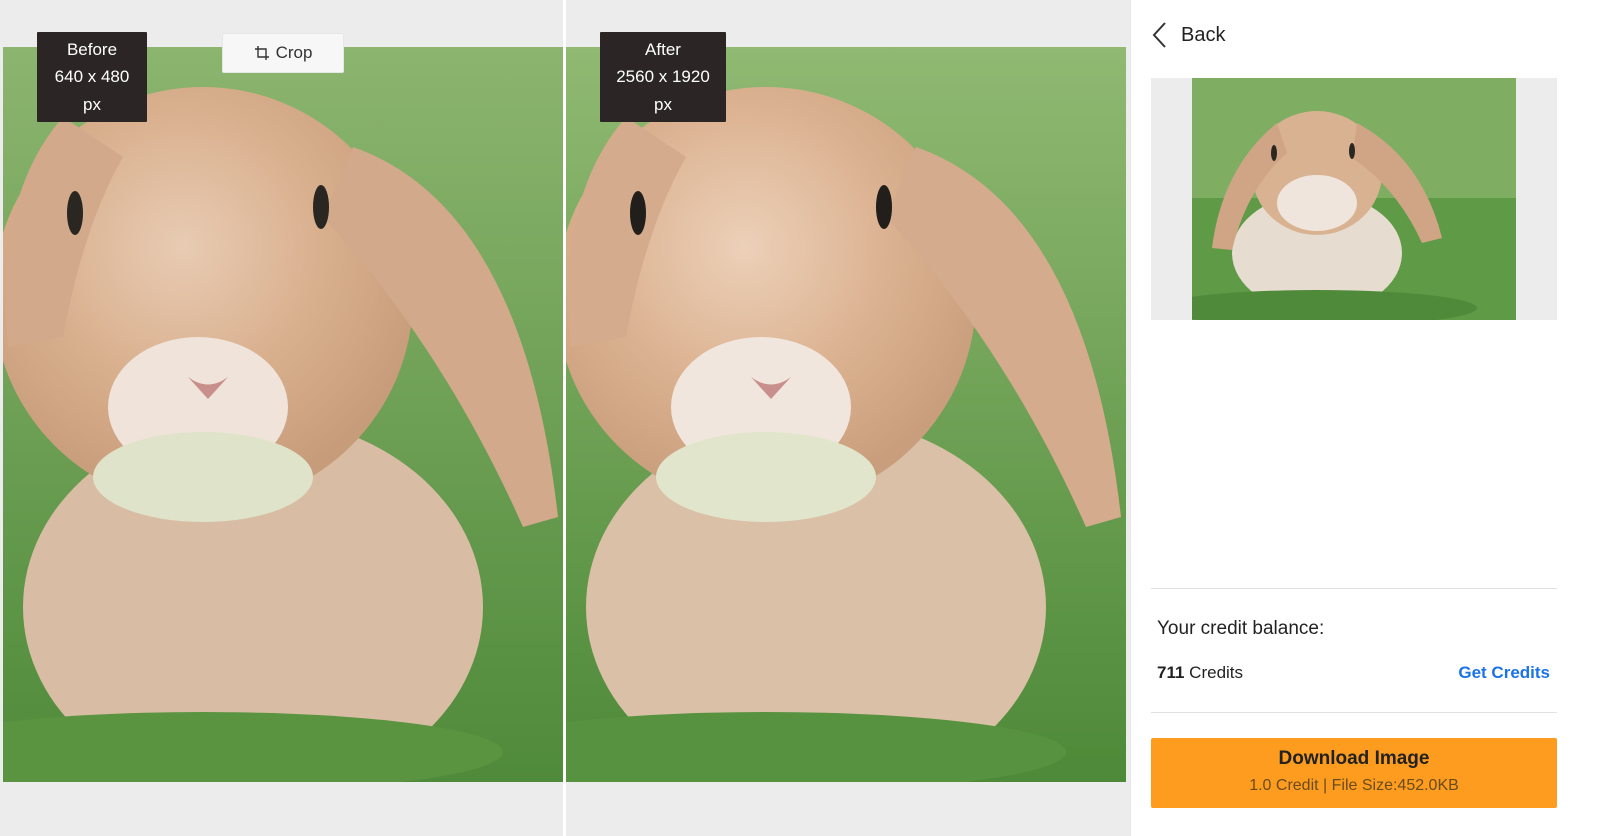  I want to click on chevron-left-icon, so click(1159, 35).